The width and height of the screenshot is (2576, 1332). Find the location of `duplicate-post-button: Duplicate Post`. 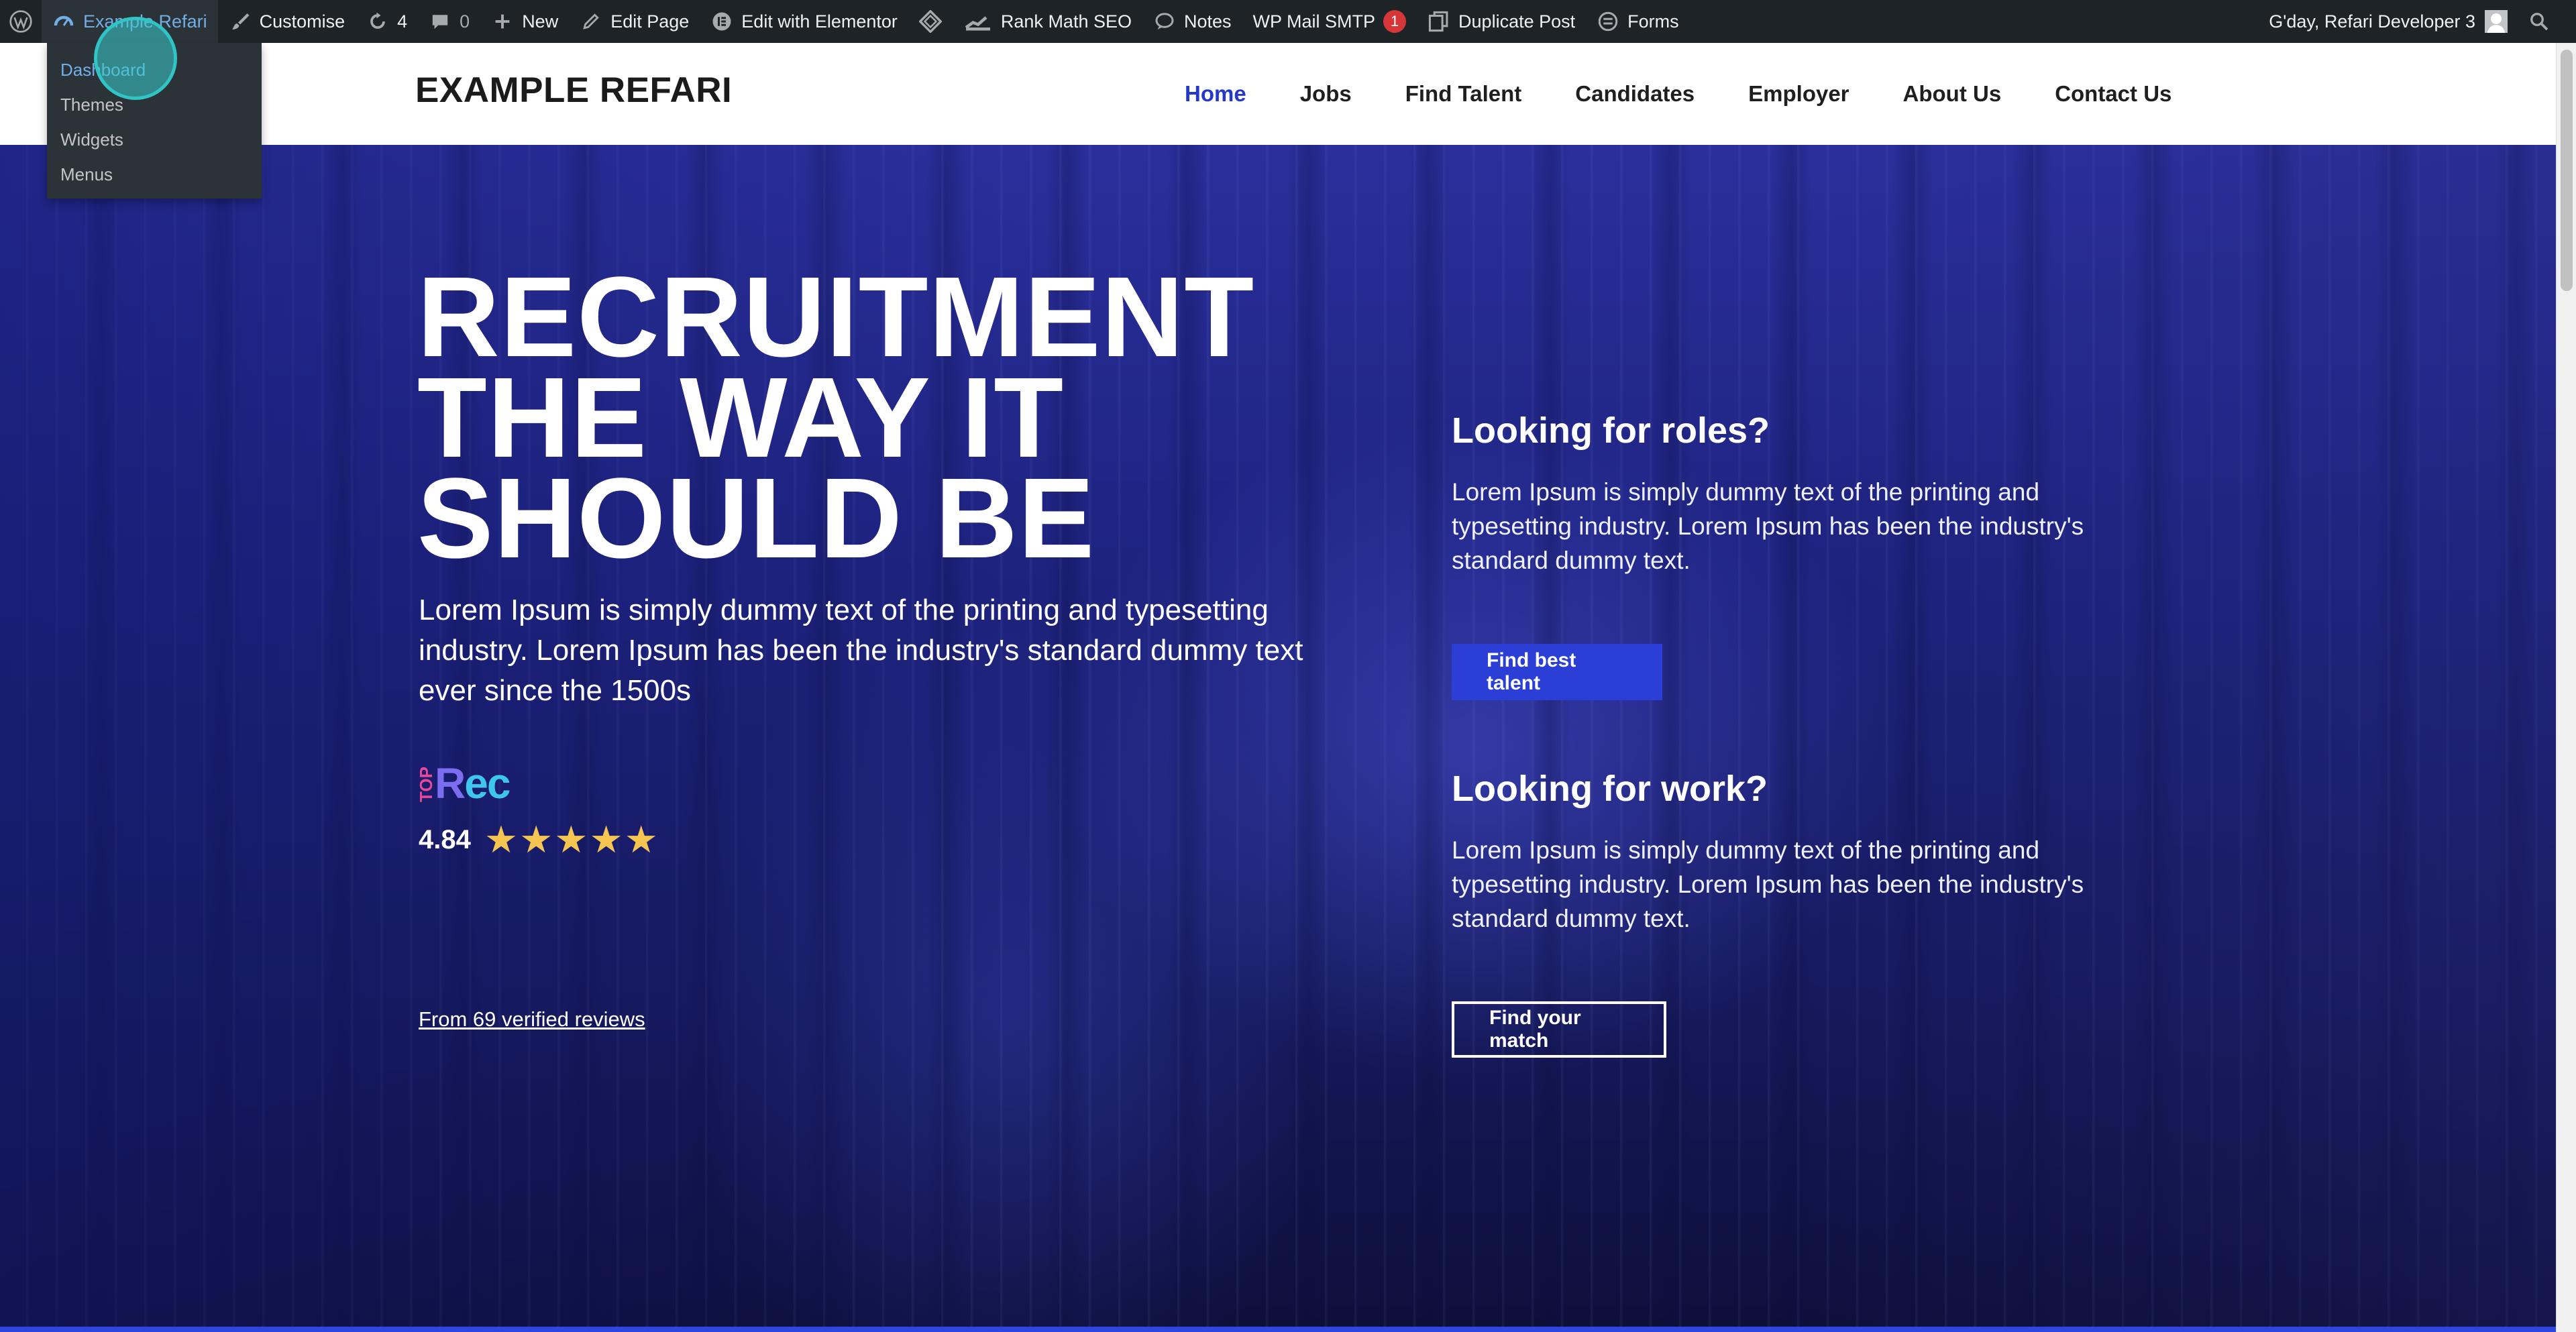

duplicate-post-button: Duplicate Post is located at coordinates (1501, 22).